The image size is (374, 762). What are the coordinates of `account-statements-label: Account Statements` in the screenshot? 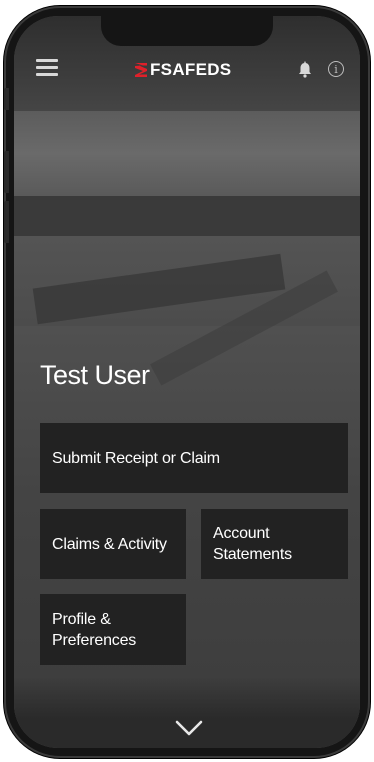 It's located at (252, 544).